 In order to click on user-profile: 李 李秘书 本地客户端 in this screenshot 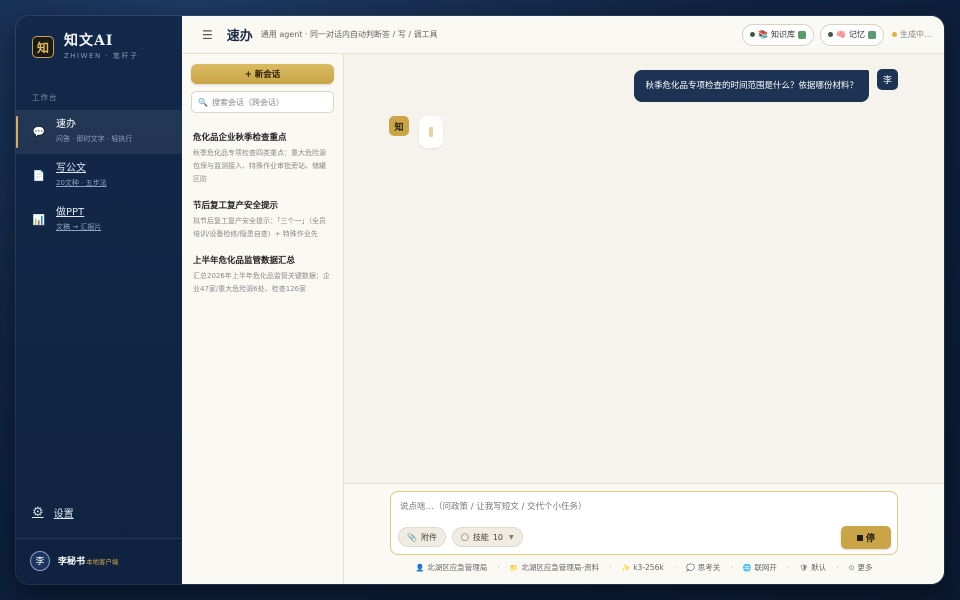, I will do `click(99, 561)`.